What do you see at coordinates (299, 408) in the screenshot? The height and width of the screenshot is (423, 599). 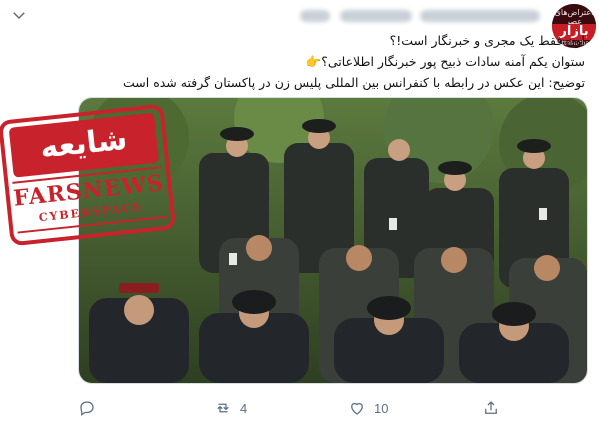 I see `tweet-actions: 4 10` at bounding box center [299, 408].